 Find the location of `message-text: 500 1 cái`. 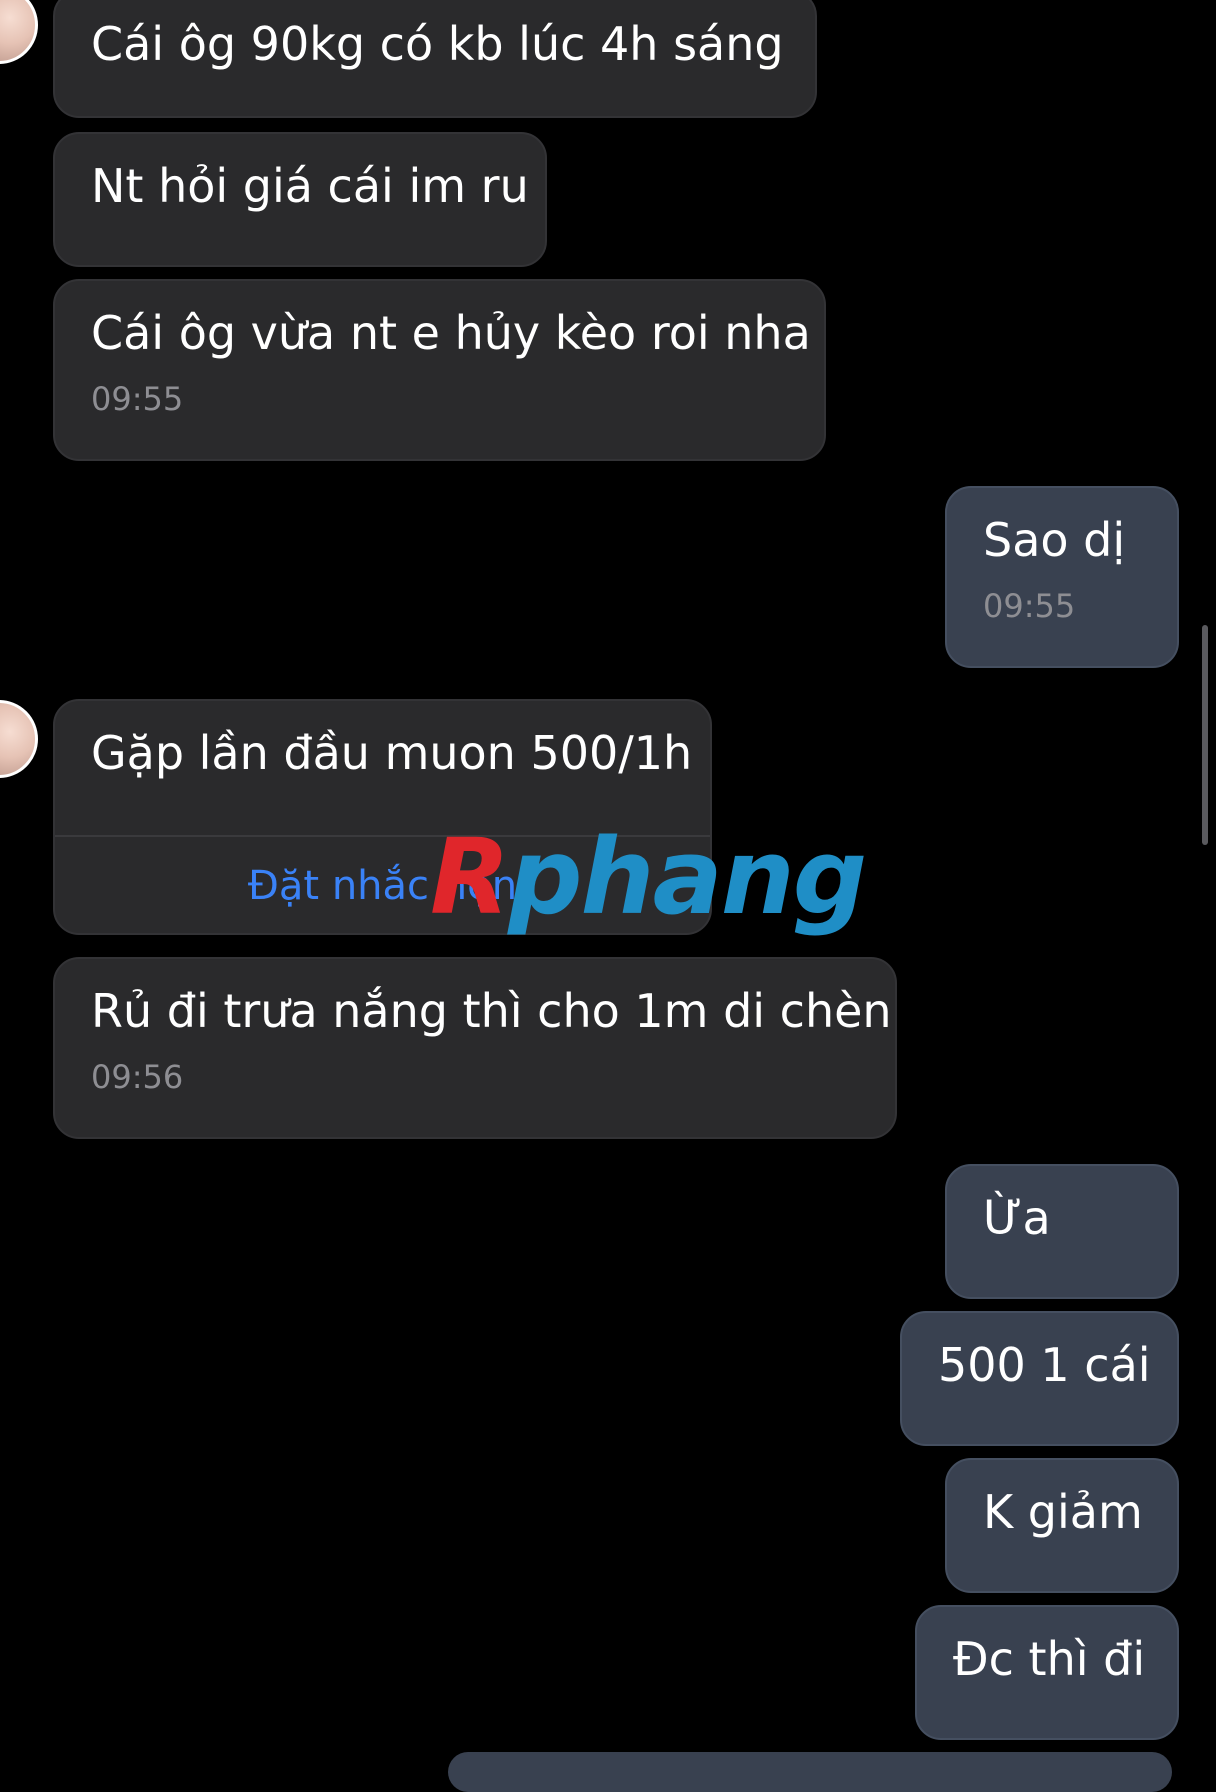

message-text: 500 1 cái is located at coordinates (1044, 1365).